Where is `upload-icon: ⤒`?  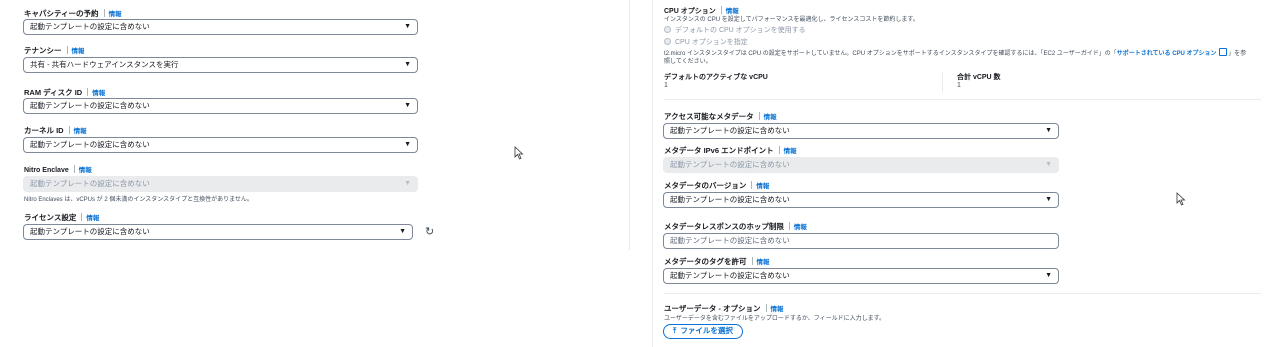 upload-icon: ⤒ is located at coordinates (675, 330).